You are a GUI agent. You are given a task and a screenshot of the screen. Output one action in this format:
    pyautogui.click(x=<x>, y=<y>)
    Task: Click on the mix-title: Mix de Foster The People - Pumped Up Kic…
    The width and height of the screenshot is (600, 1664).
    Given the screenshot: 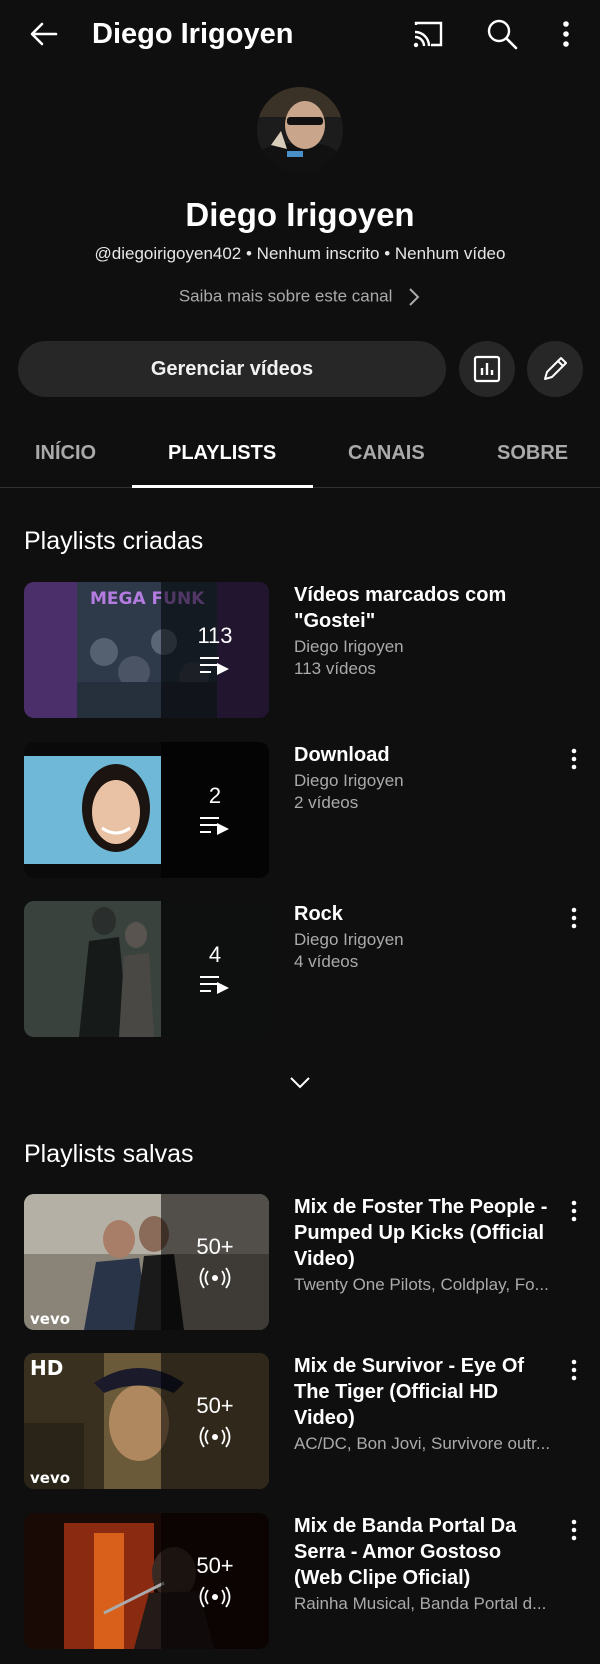 What is the action you would take?
    pyautogui.click(x=421, y=1233)
    